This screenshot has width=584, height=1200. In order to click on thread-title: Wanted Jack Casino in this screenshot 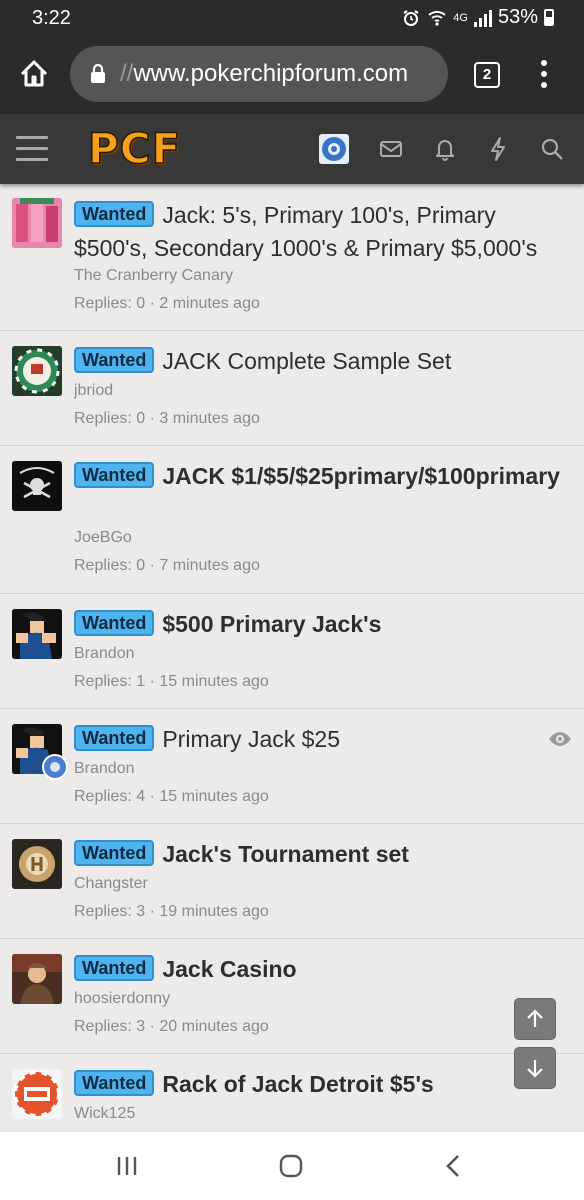, I will do `click(320, 969)`.